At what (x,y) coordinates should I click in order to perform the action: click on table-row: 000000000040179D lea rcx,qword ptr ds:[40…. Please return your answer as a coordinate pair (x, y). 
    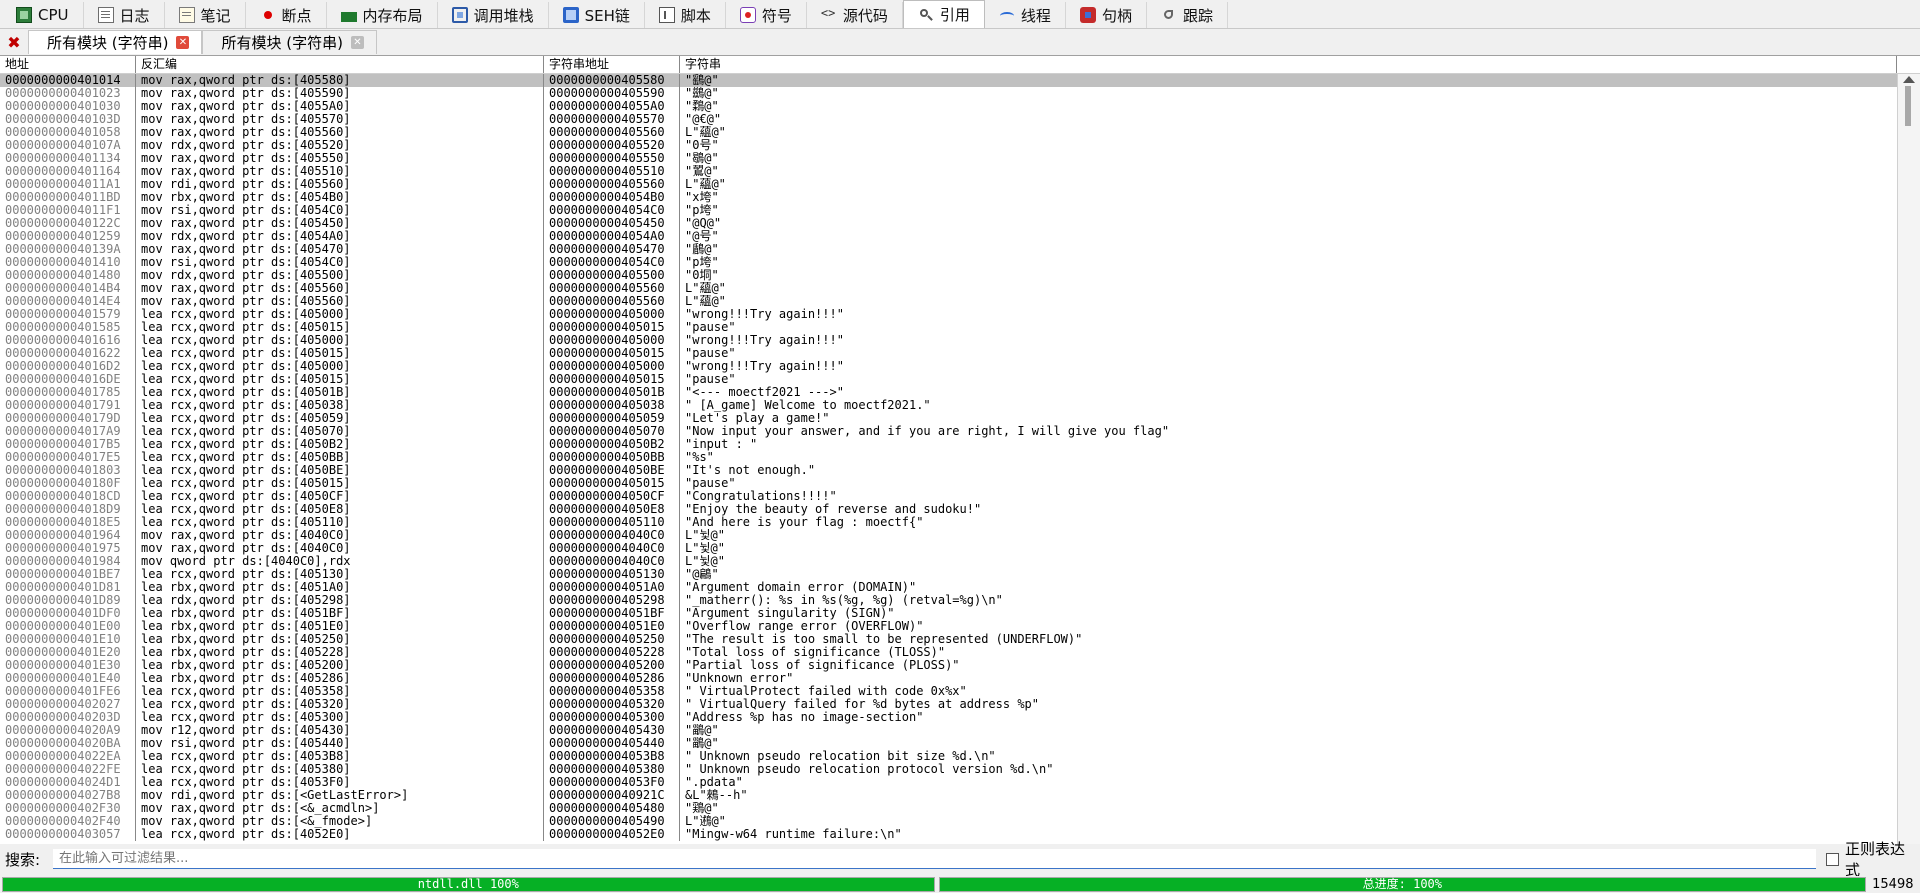
    Looking at the image, I should click on (948, 418).